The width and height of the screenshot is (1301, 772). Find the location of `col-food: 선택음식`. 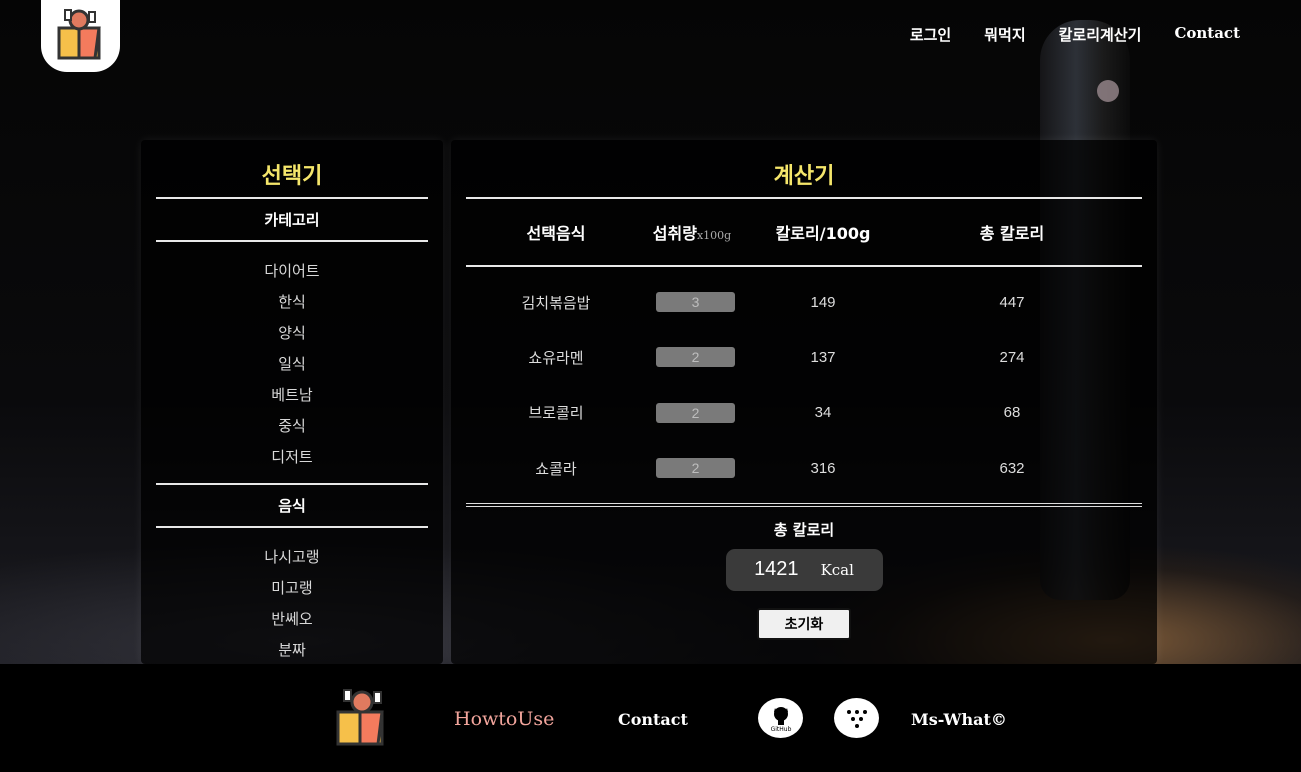

col-food: 선택음식 is located at coordinates (556, 233).